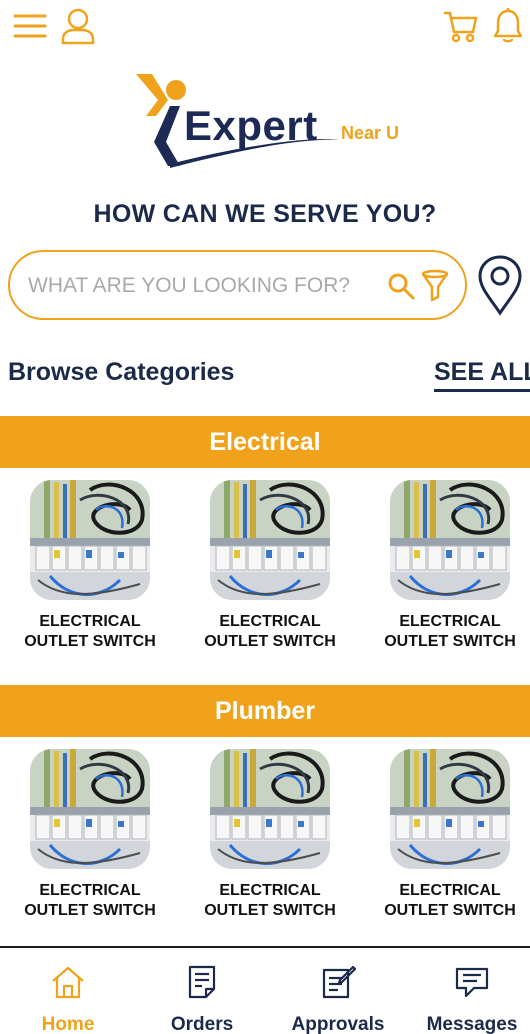 Image resolution: width=530 pixels, height=1034 pixels. What do you see at coordinates (78, 26) in the screenshot?
I see `user-icon` at bounding box center [78, 26].